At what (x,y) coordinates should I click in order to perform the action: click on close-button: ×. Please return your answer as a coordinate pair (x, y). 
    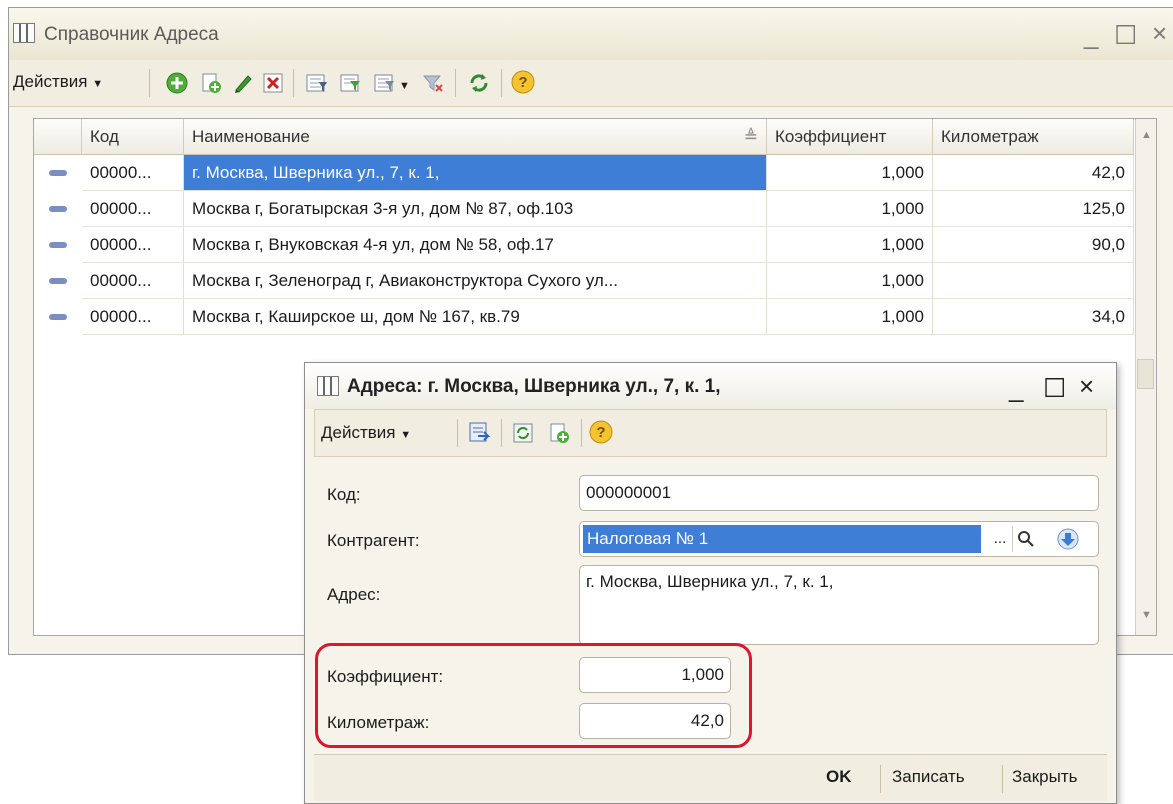
    Looking at the image, I should click on (1159, 33).